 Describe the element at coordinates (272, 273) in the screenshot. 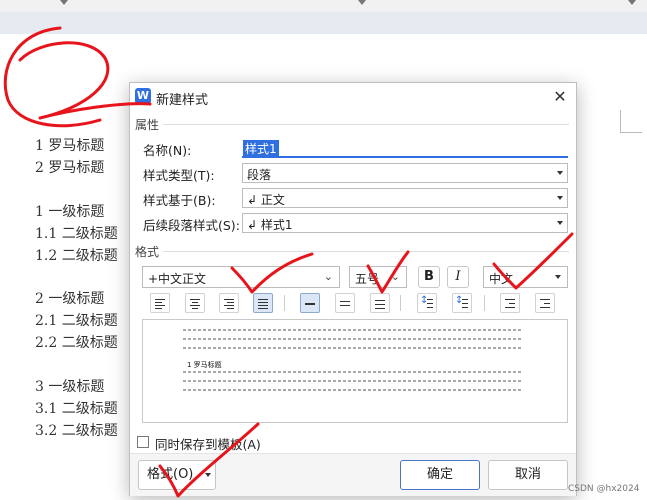

I see `annotation-check-font` at that location.